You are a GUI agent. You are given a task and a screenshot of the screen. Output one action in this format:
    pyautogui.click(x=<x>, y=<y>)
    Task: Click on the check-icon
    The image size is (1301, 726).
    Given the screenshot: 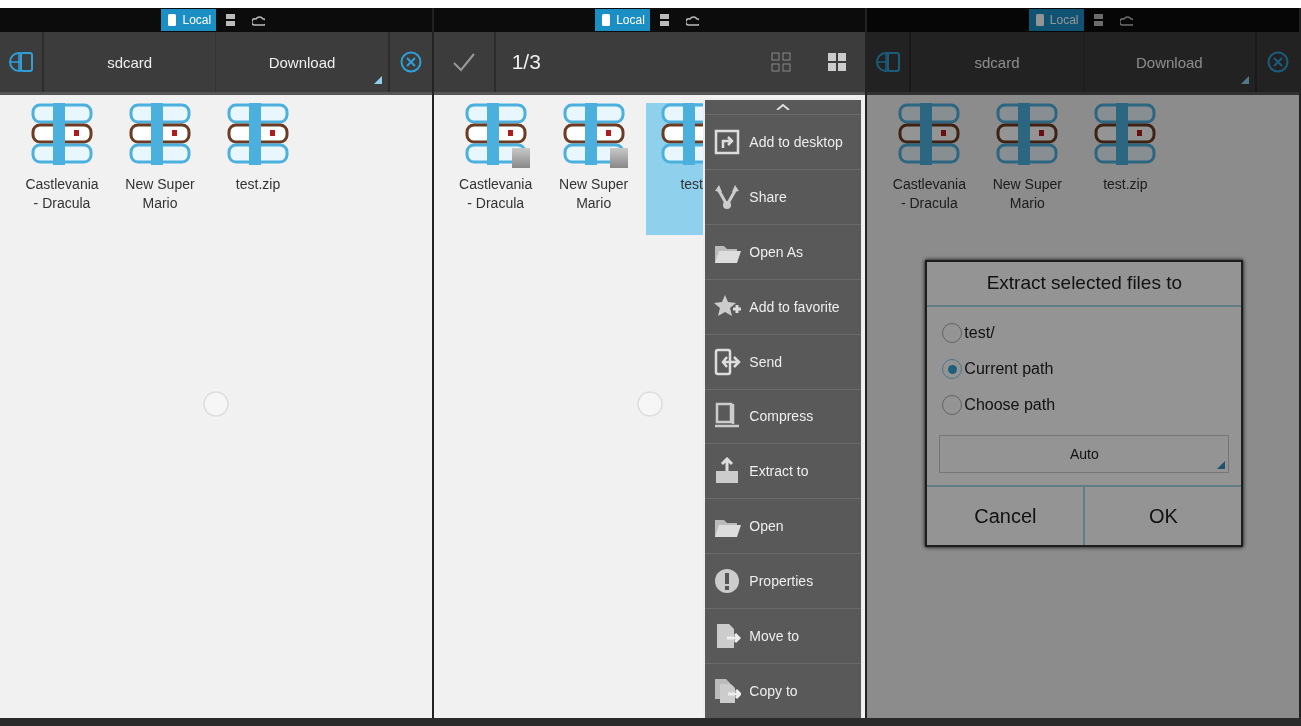 What is the action you would take?
    pyautogui.click(x=463, y=62)
    